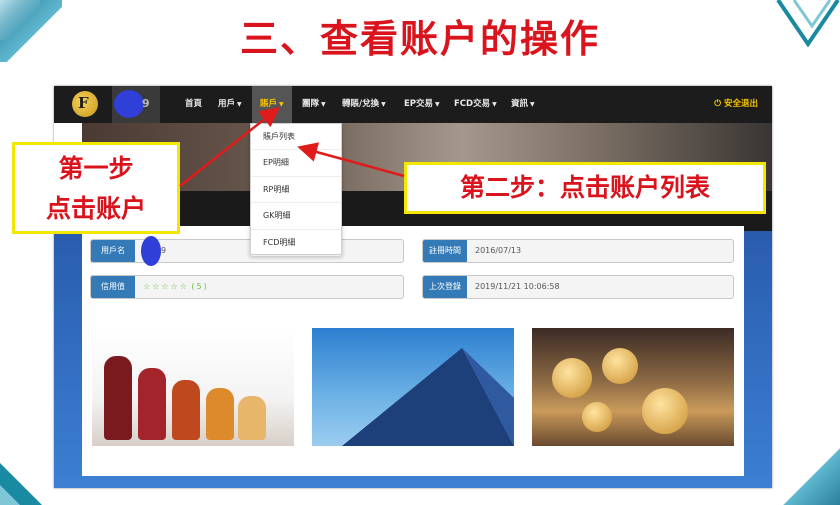 Image resolution: width=840 pixels, height=505 pixels. Describe the element at coordinates (428, 397) in the screenshot. I see `glass-building-shape` at that location.